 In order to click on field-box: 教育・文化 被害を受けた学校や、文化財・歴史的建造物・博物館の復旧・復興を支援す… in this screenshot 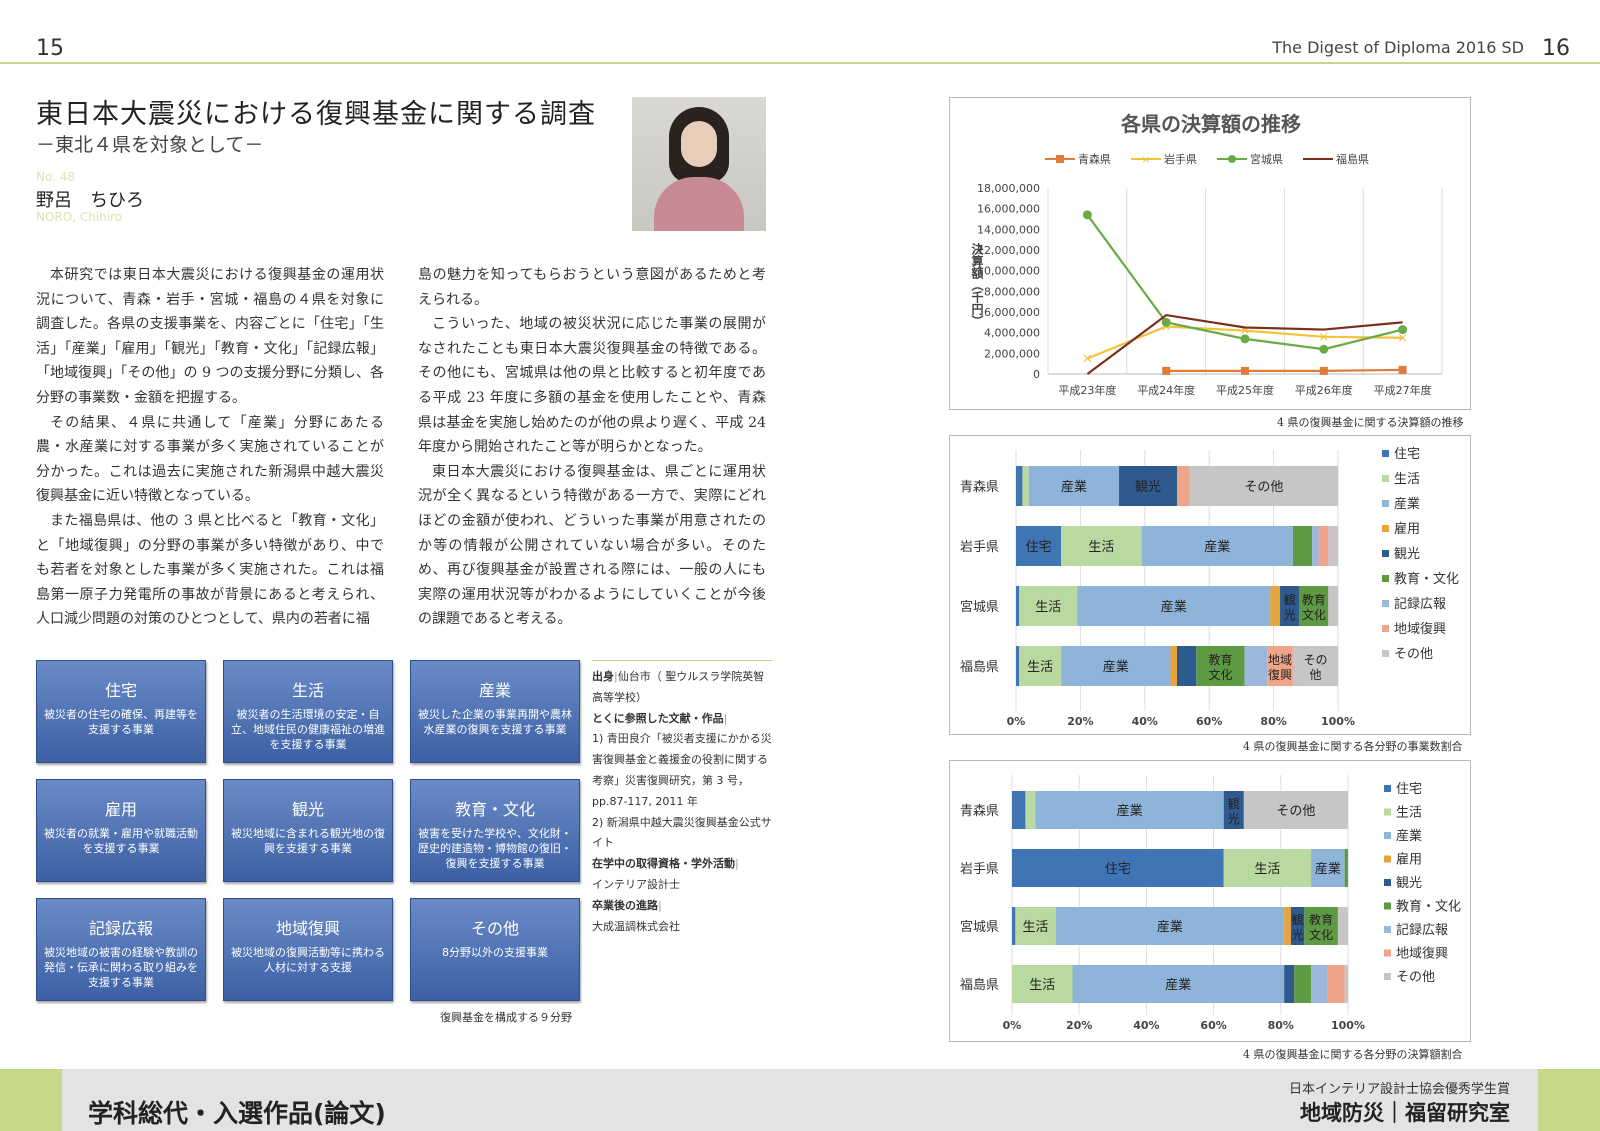, I will do `click(495, 830)`.